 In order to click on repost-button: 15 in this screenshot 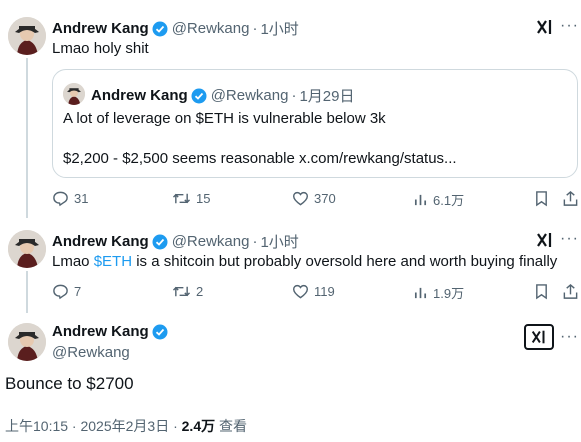, I will do `click(191, 198)`.